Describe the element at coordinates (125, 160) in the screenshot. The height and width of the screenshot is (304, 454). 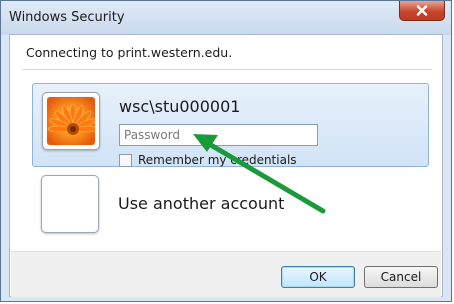
I see `remember-checkbox` at that location.